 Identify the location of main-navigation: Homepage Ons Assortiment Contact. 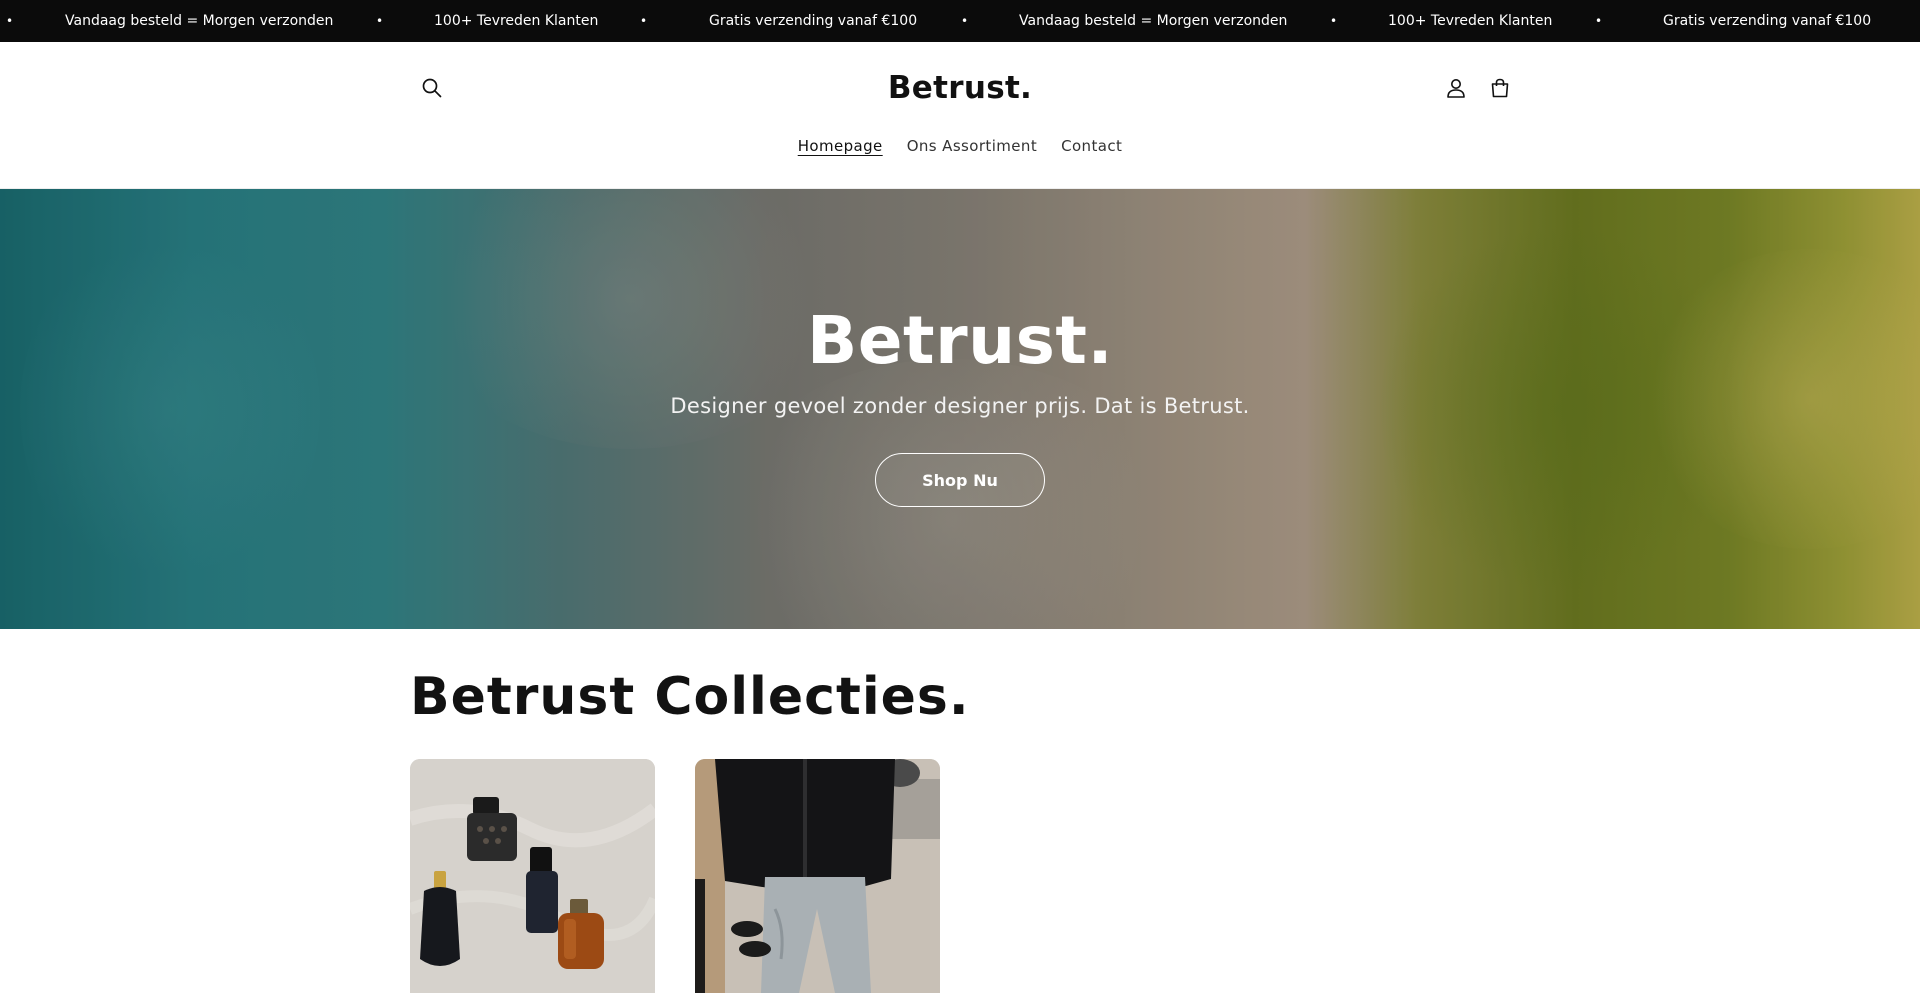
(960, 146).